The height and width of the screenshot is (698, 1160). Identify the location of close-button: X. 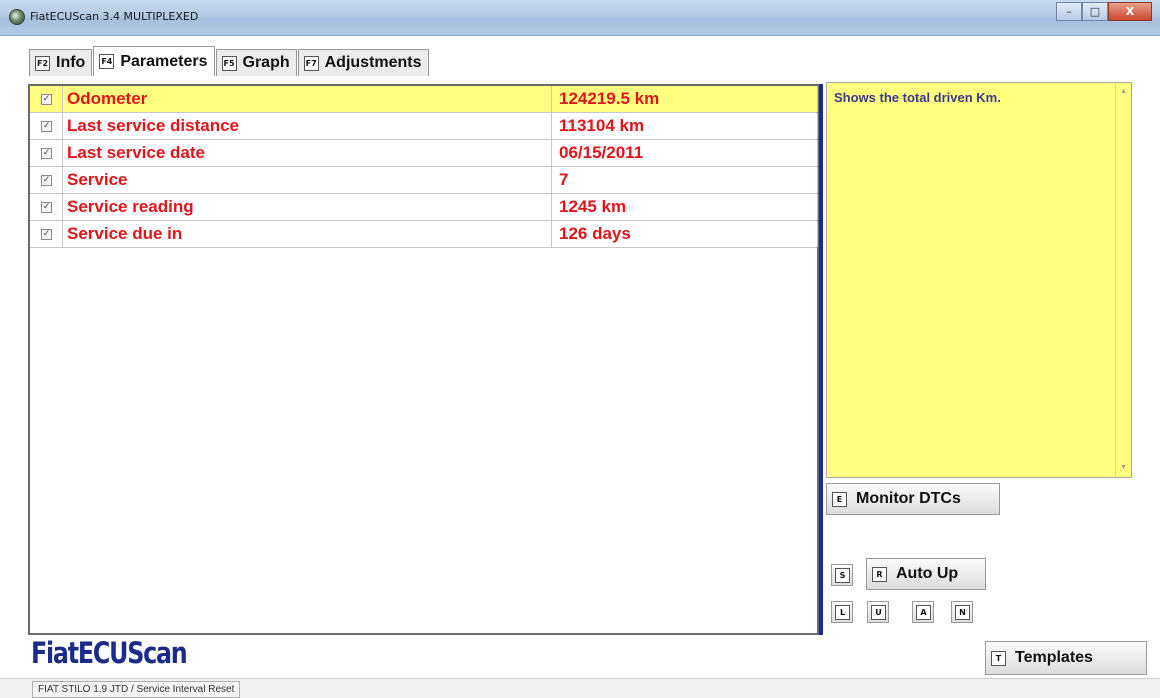
(1130, 11).